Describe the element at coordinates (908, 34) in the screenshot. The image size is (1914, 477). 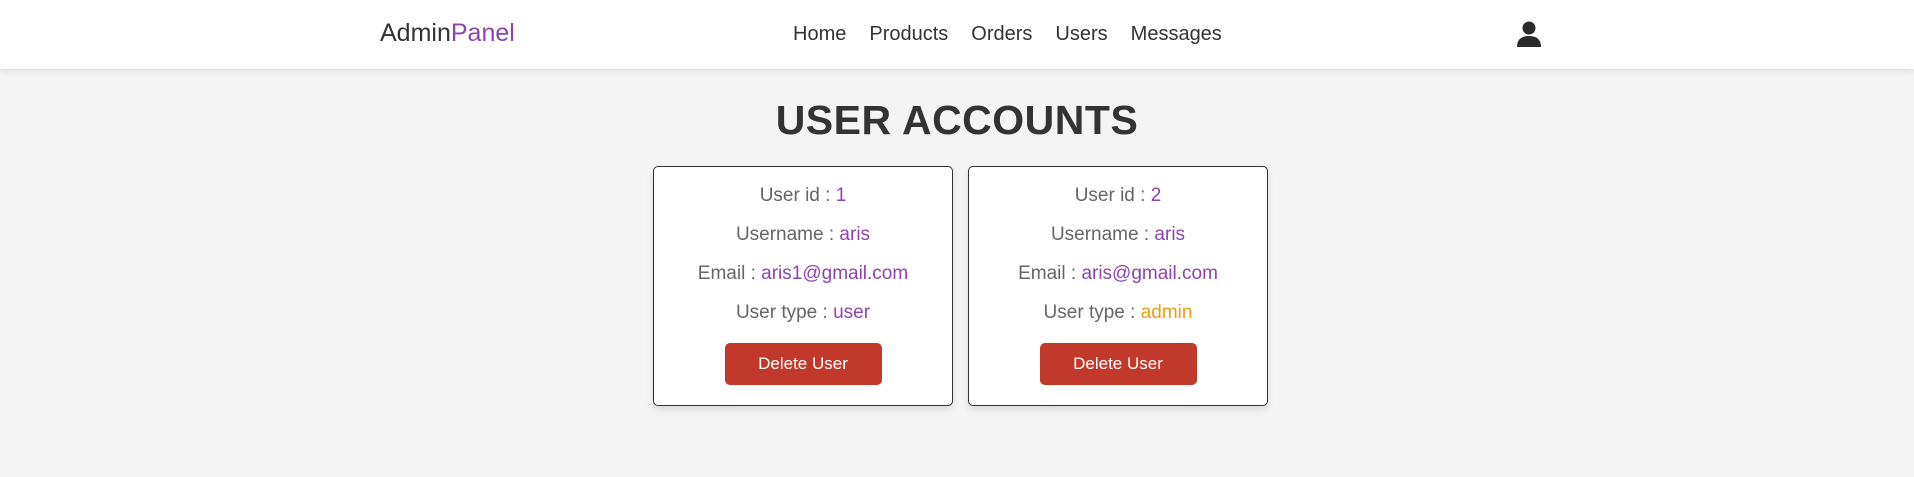
I see `nav-products: Products` at that location.